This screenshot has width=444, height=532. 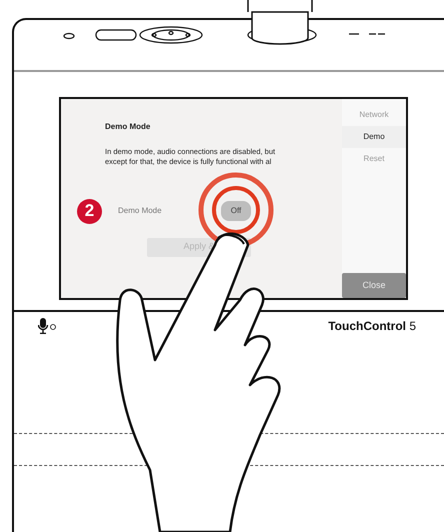 What do you see at coordinates (140, 211) in the screenshot?
I see `setting-label: Demo Mode` at bounding box center [140, 211].